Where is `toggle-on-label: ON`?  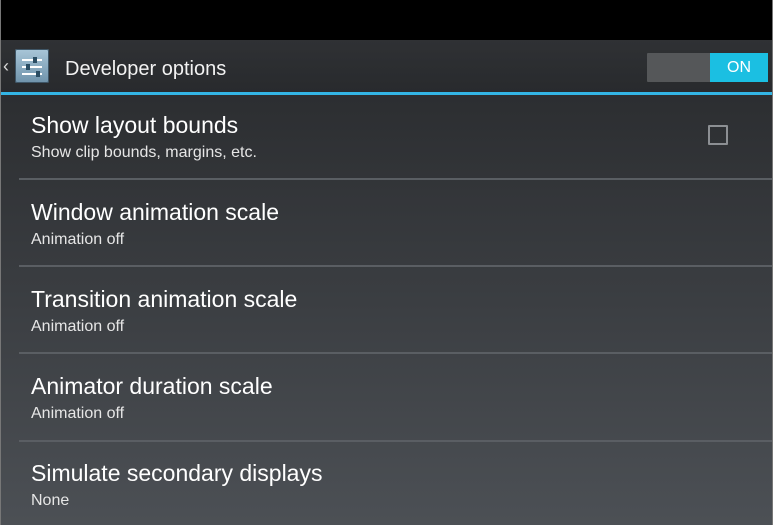 toggle-on-label: ON is located at coordinates (739, 67).